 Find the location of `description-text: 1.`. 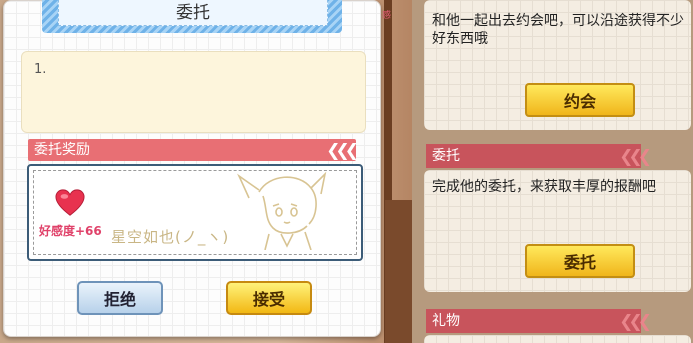

description-text: 1. is located at coordinates (40, 69).